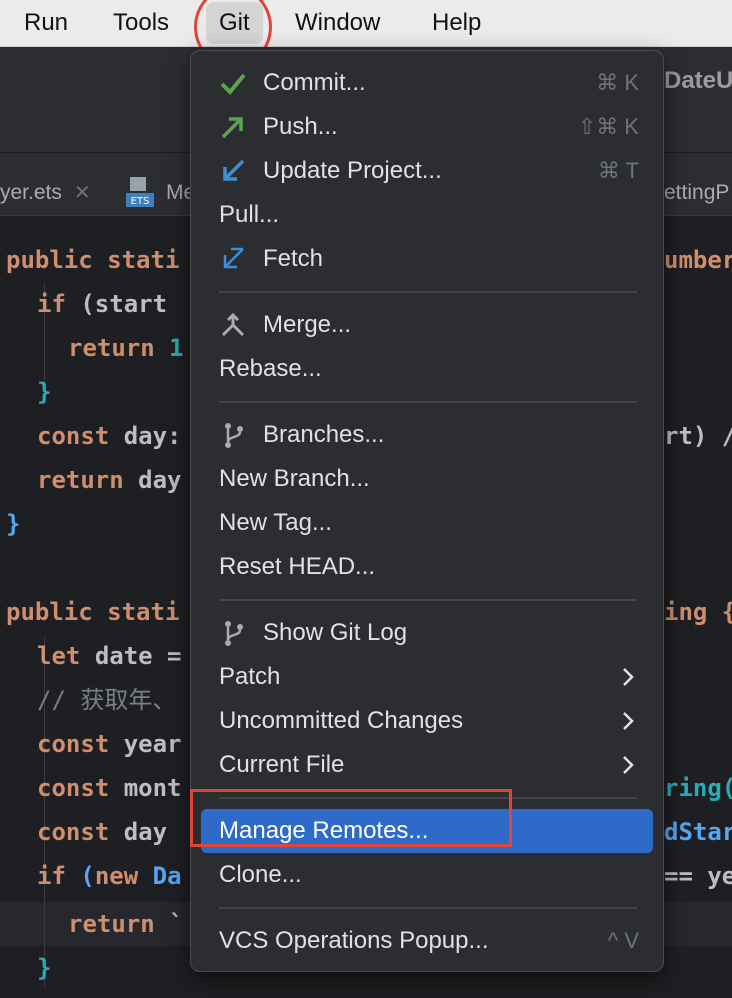 The image size is (732, 998). Describe the element at coordinates (698, 436) in the screenshot. I see `code-fragment: rt) /` at that location.